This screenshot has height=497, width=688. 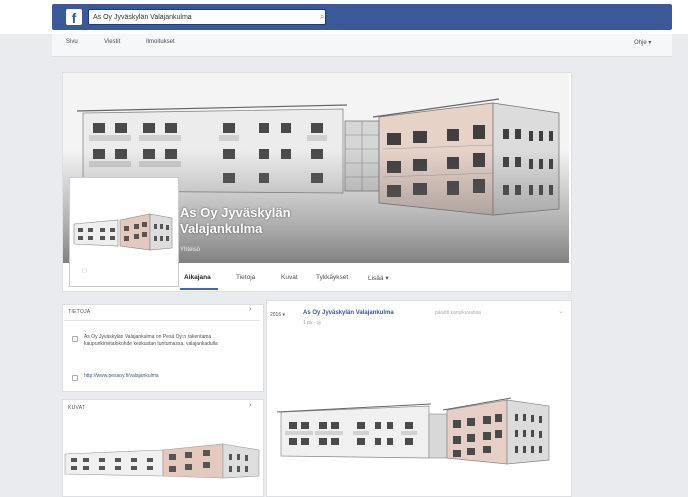 I want to click on search-input: As Oy Jyväskylän Valajankulma, so click(x=207, y=17).